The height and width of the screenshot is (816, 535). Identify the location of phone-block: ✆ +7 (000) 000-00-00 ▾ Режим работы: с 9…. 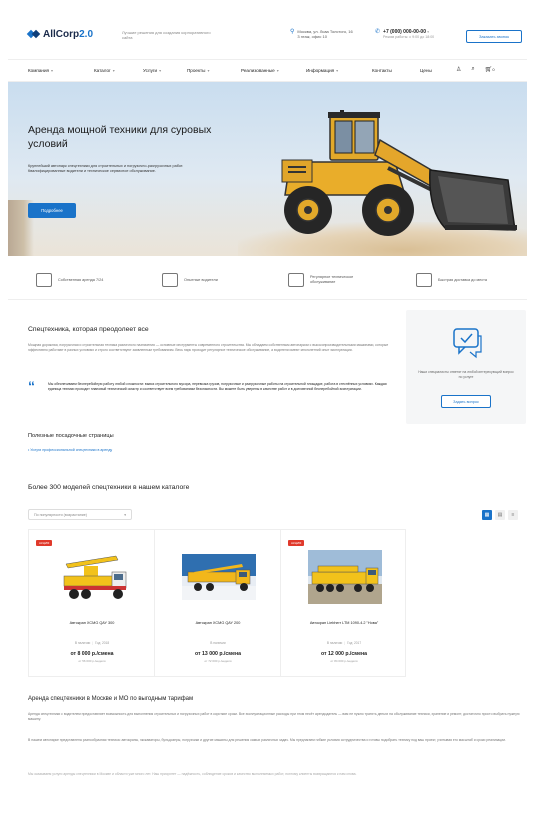
(404, 34).